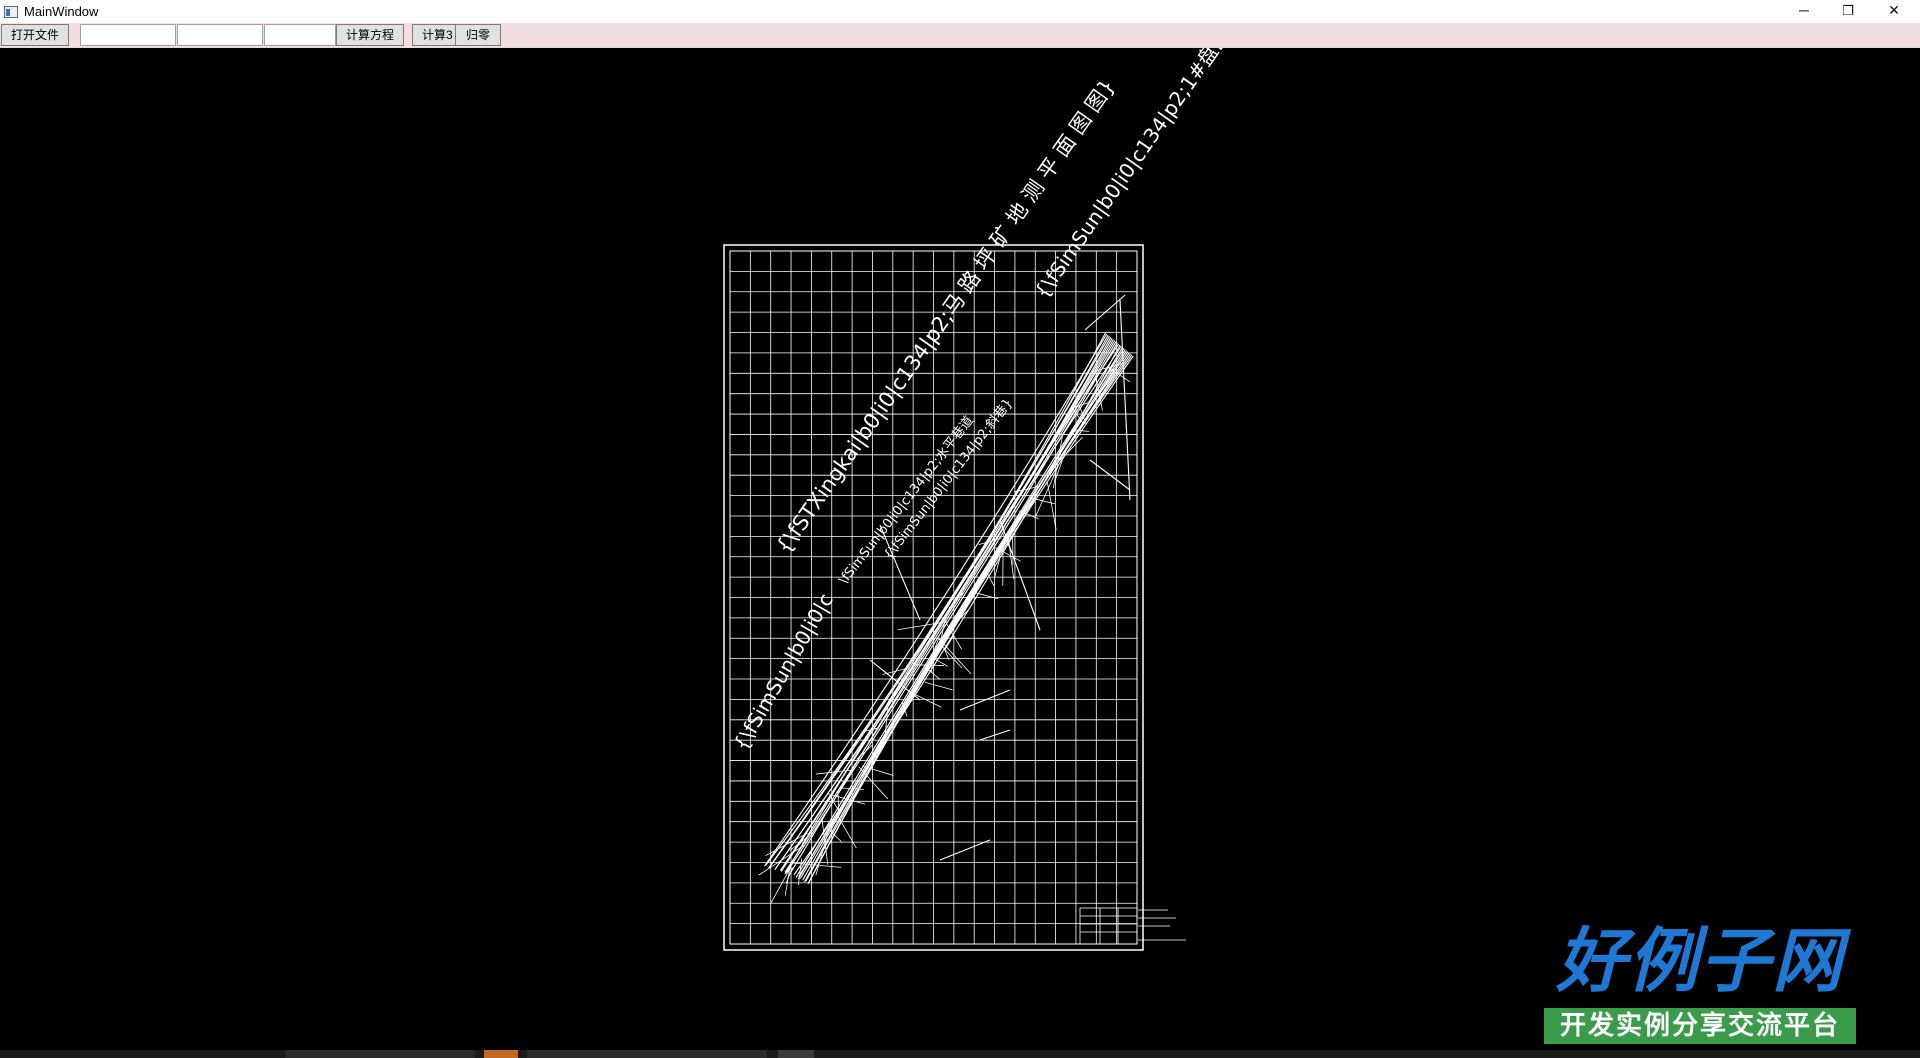  Describe the element at coordinates (933, 597) in the screenshot. I see `coordinate-grid` at that location.